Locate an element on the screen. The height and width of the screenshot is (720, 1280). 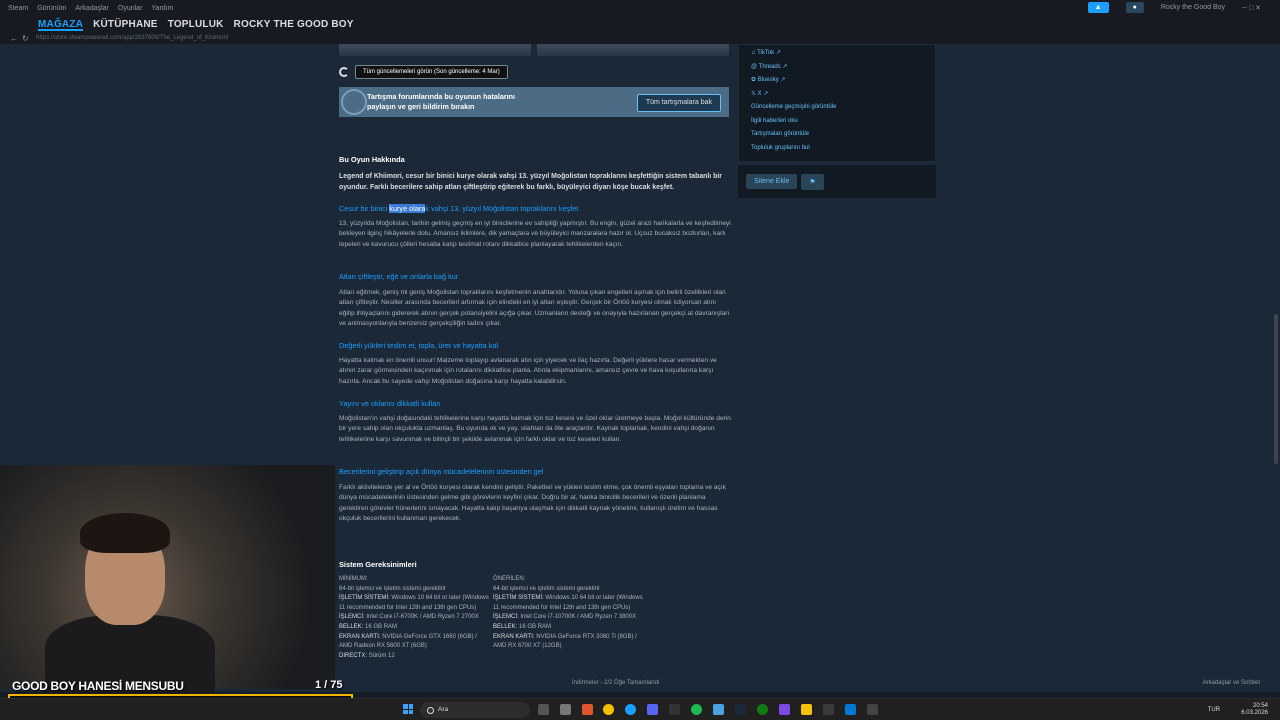
section-title-4: Yayını ve oklarını dikkatli kullan is located at coordinates (390, 403).